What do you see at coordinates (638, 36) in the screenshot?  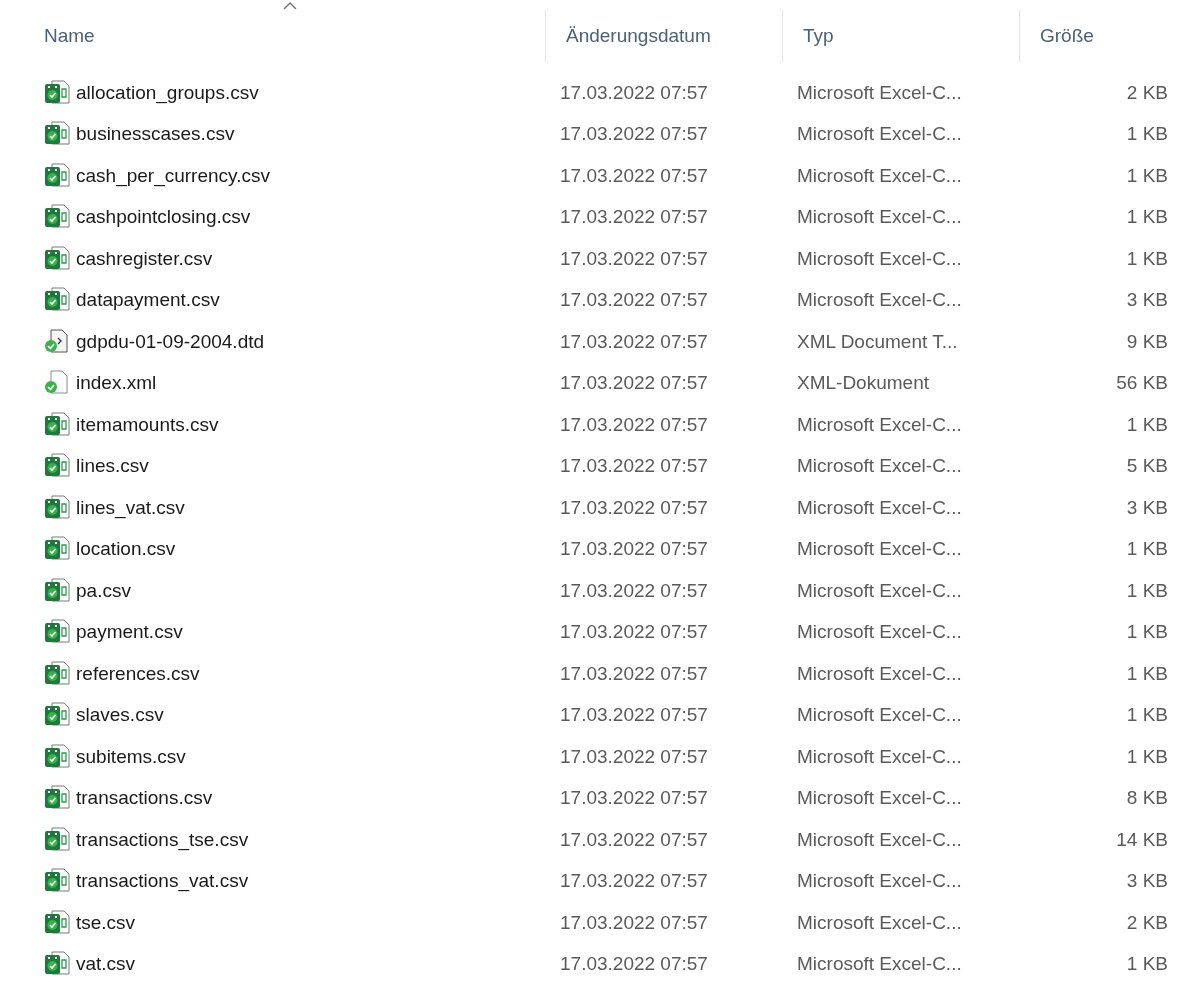 I see `column-header: Änderungsdatum` at bounding box center [638, 36].